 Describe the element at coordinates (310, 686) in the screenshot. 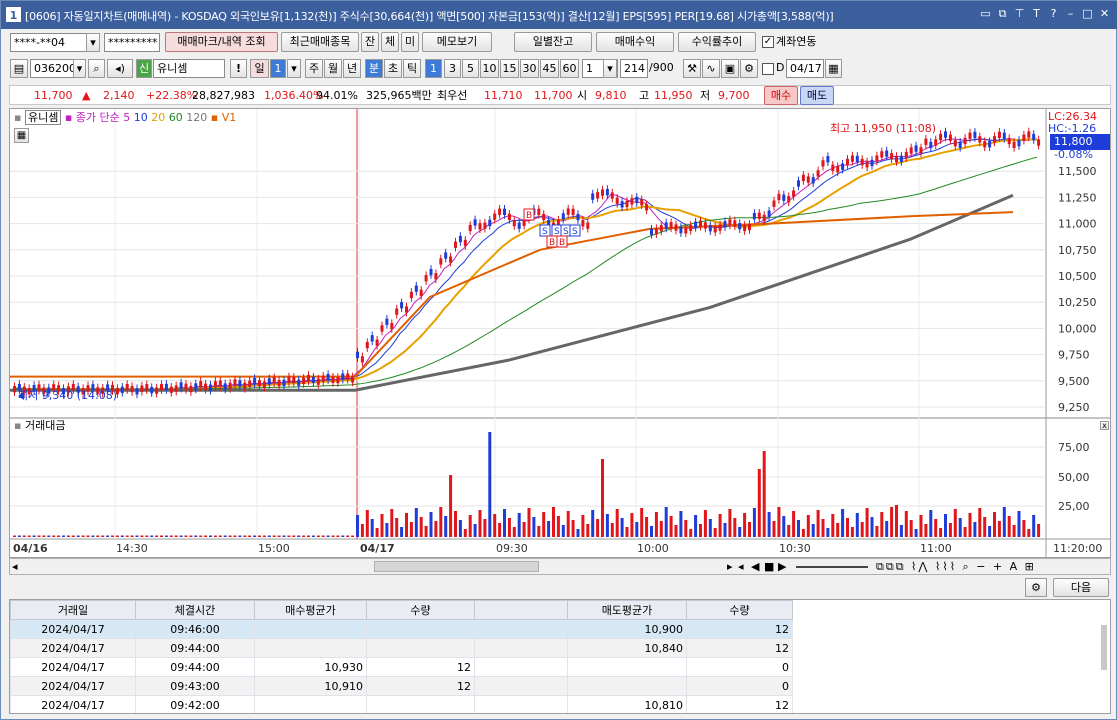

I see `table-cell: 10,910` at that location.